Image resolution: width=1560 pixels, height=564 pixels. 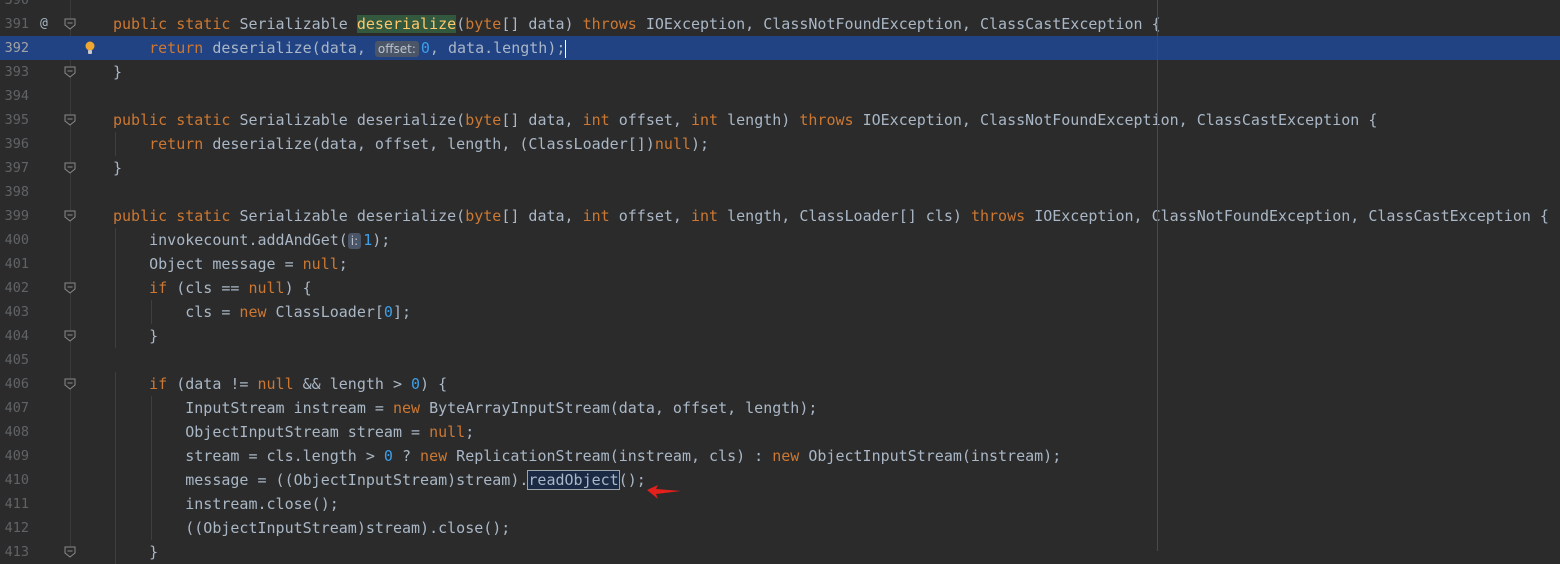 I want to click on code-text: Object message = null;, so click(x=248, y=264).